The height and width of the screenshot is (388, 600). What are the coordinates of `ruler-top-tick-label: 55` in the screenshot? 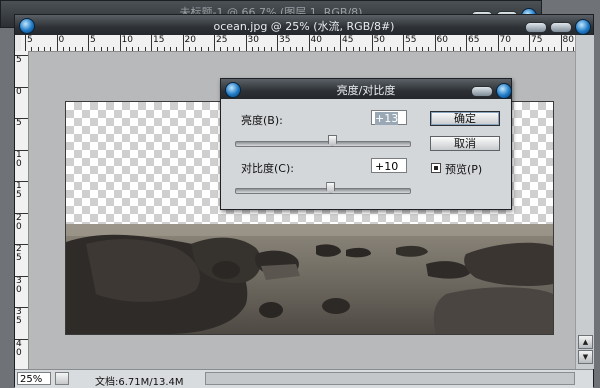 It's located at (411, 40).